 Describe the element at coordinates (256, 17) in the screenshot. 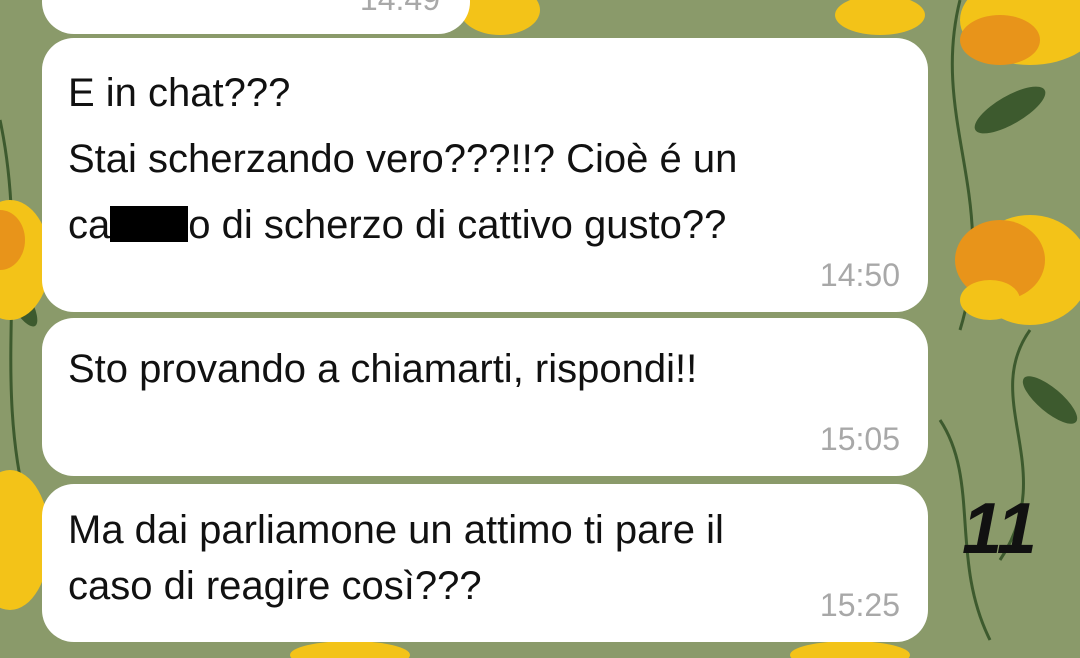

I see `message-bubble-previous: 14:49` at that location.